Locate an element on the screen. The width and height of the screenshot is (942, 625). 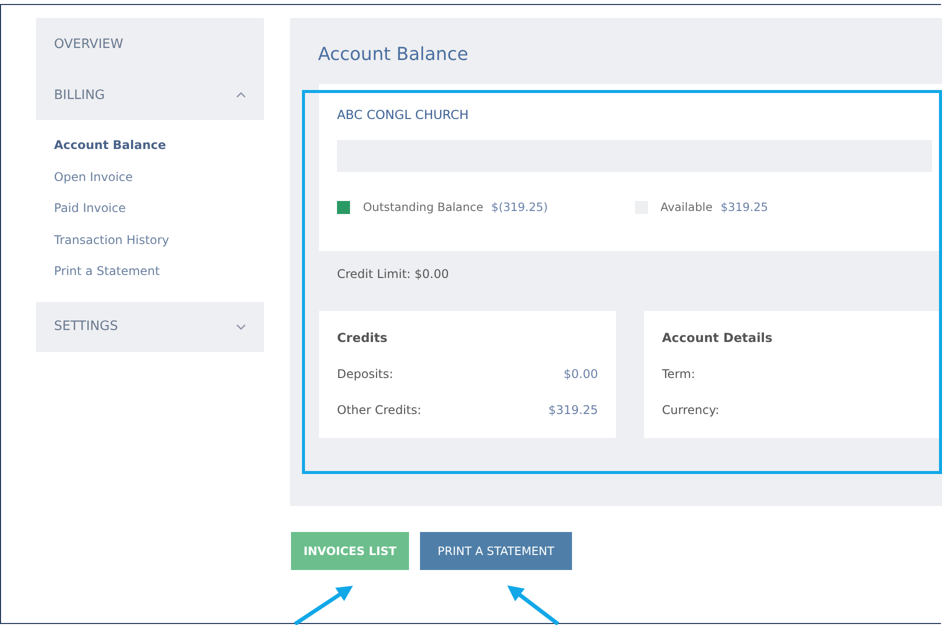
sidebar-item: Open Invoice is located at coordinates (150, 177).